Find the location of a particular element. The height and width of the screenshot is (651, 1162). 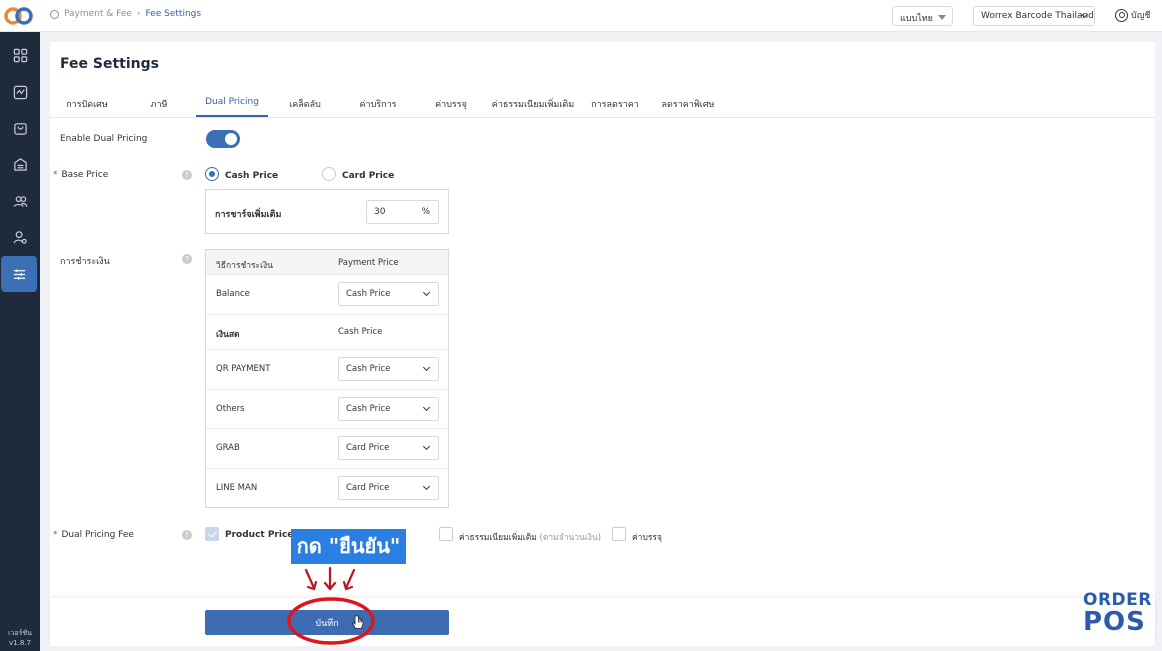

card-price-radio is located at coordinates (329, 174).